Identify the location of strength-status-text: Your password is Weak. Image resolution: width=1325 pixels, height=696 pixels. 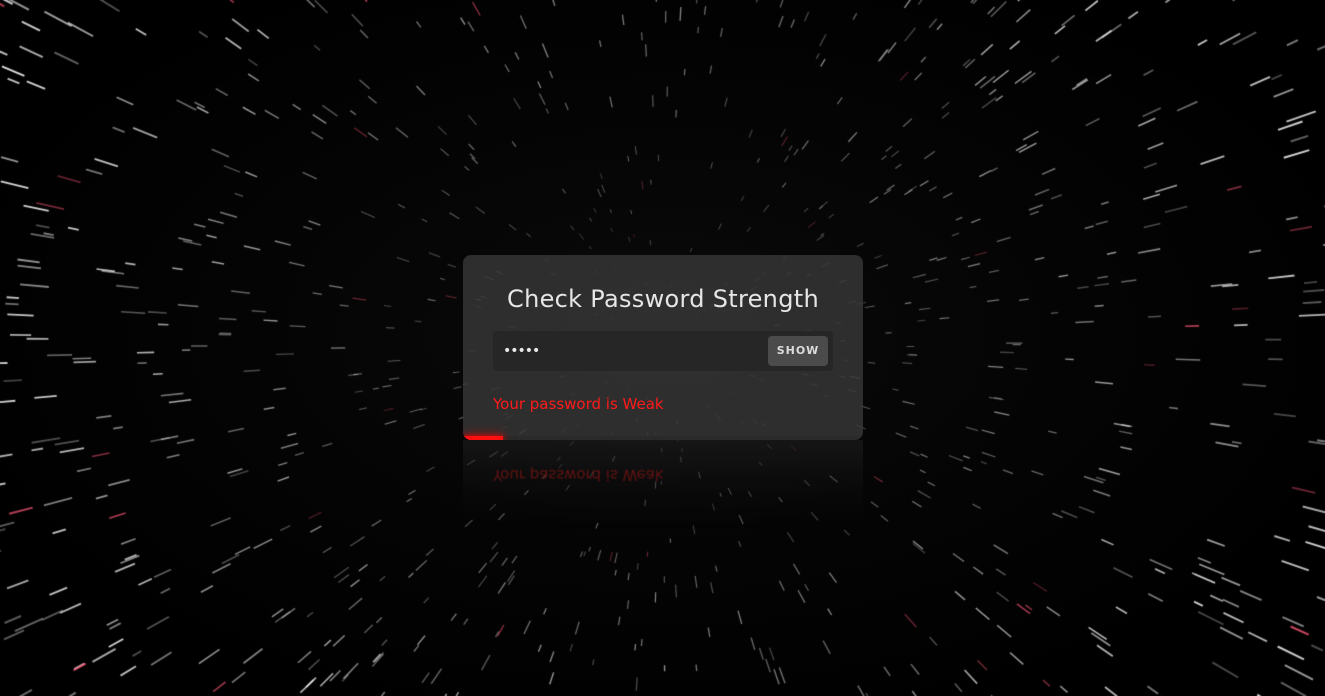
(578, 404).